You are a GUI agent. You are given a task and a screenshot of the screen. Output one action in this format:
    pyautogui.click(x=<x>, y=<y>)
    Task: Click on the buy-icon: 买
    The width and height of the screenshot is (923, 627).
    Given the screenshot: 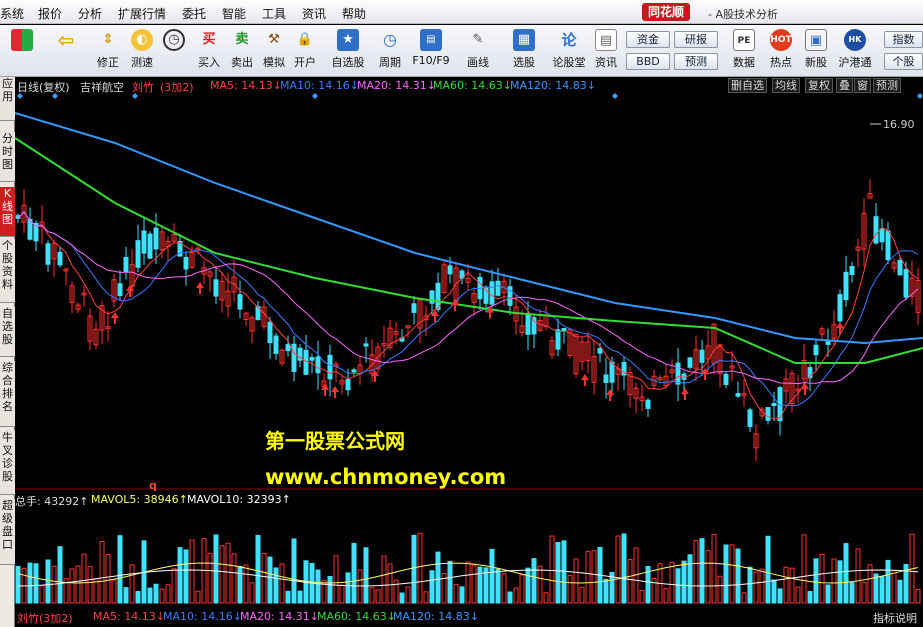 What is the action you would take?
    pyautogui.click(x=209, y=39)
    